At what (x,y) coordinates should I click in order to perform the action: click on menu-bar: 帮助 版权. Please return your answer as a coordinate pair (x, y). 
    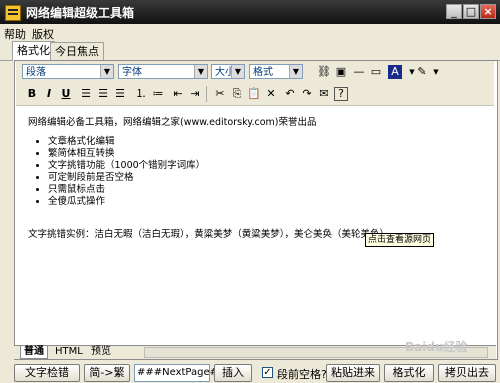
    Looking at the image, I should click on (250, 32).